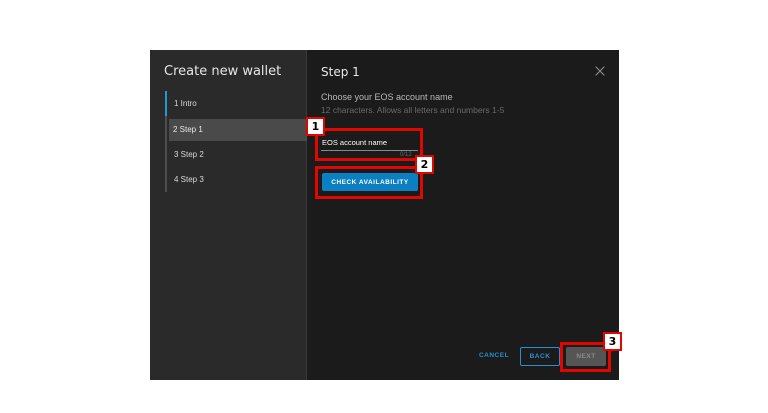 This screenshot has height=413, width=768. I want to click on annotation-badge-1: 1, so click(315, 126).